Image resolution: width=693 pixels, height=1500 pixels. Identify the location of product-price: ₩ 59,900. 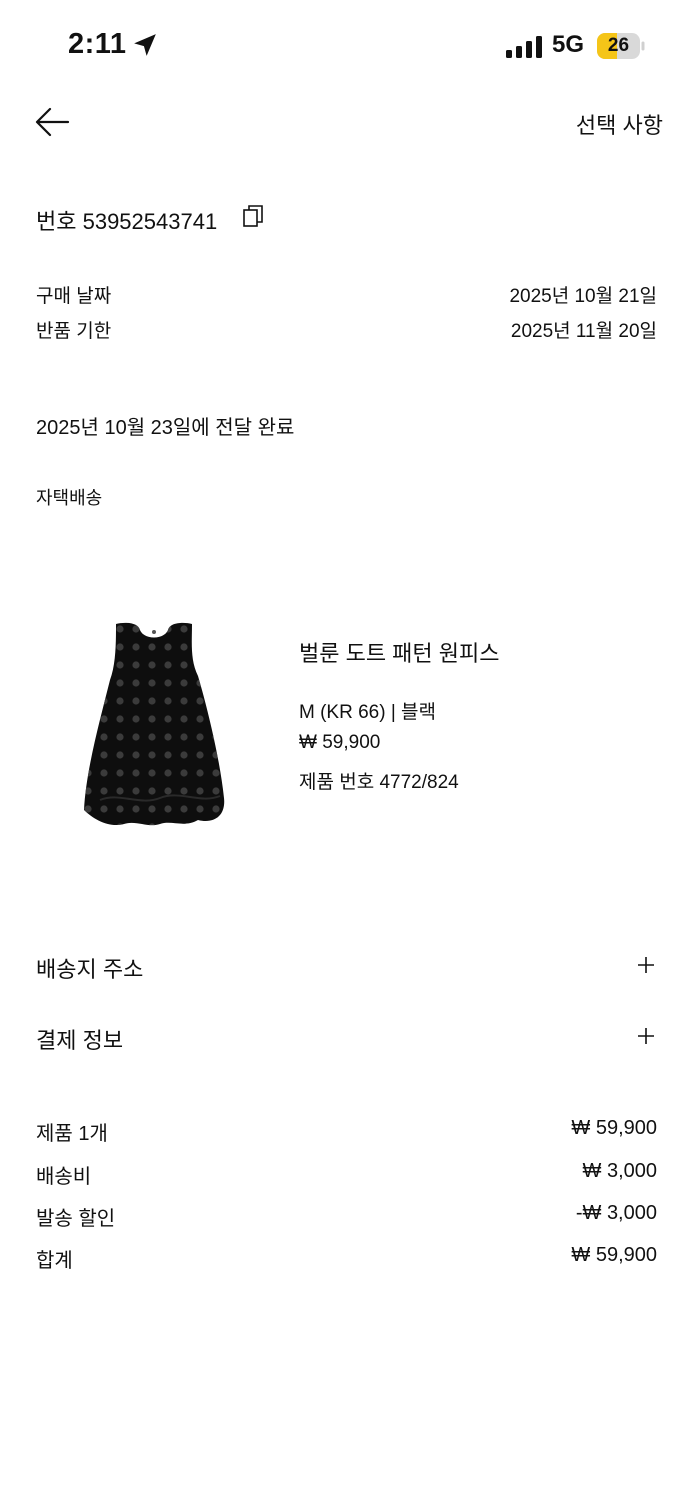
(340, 742).